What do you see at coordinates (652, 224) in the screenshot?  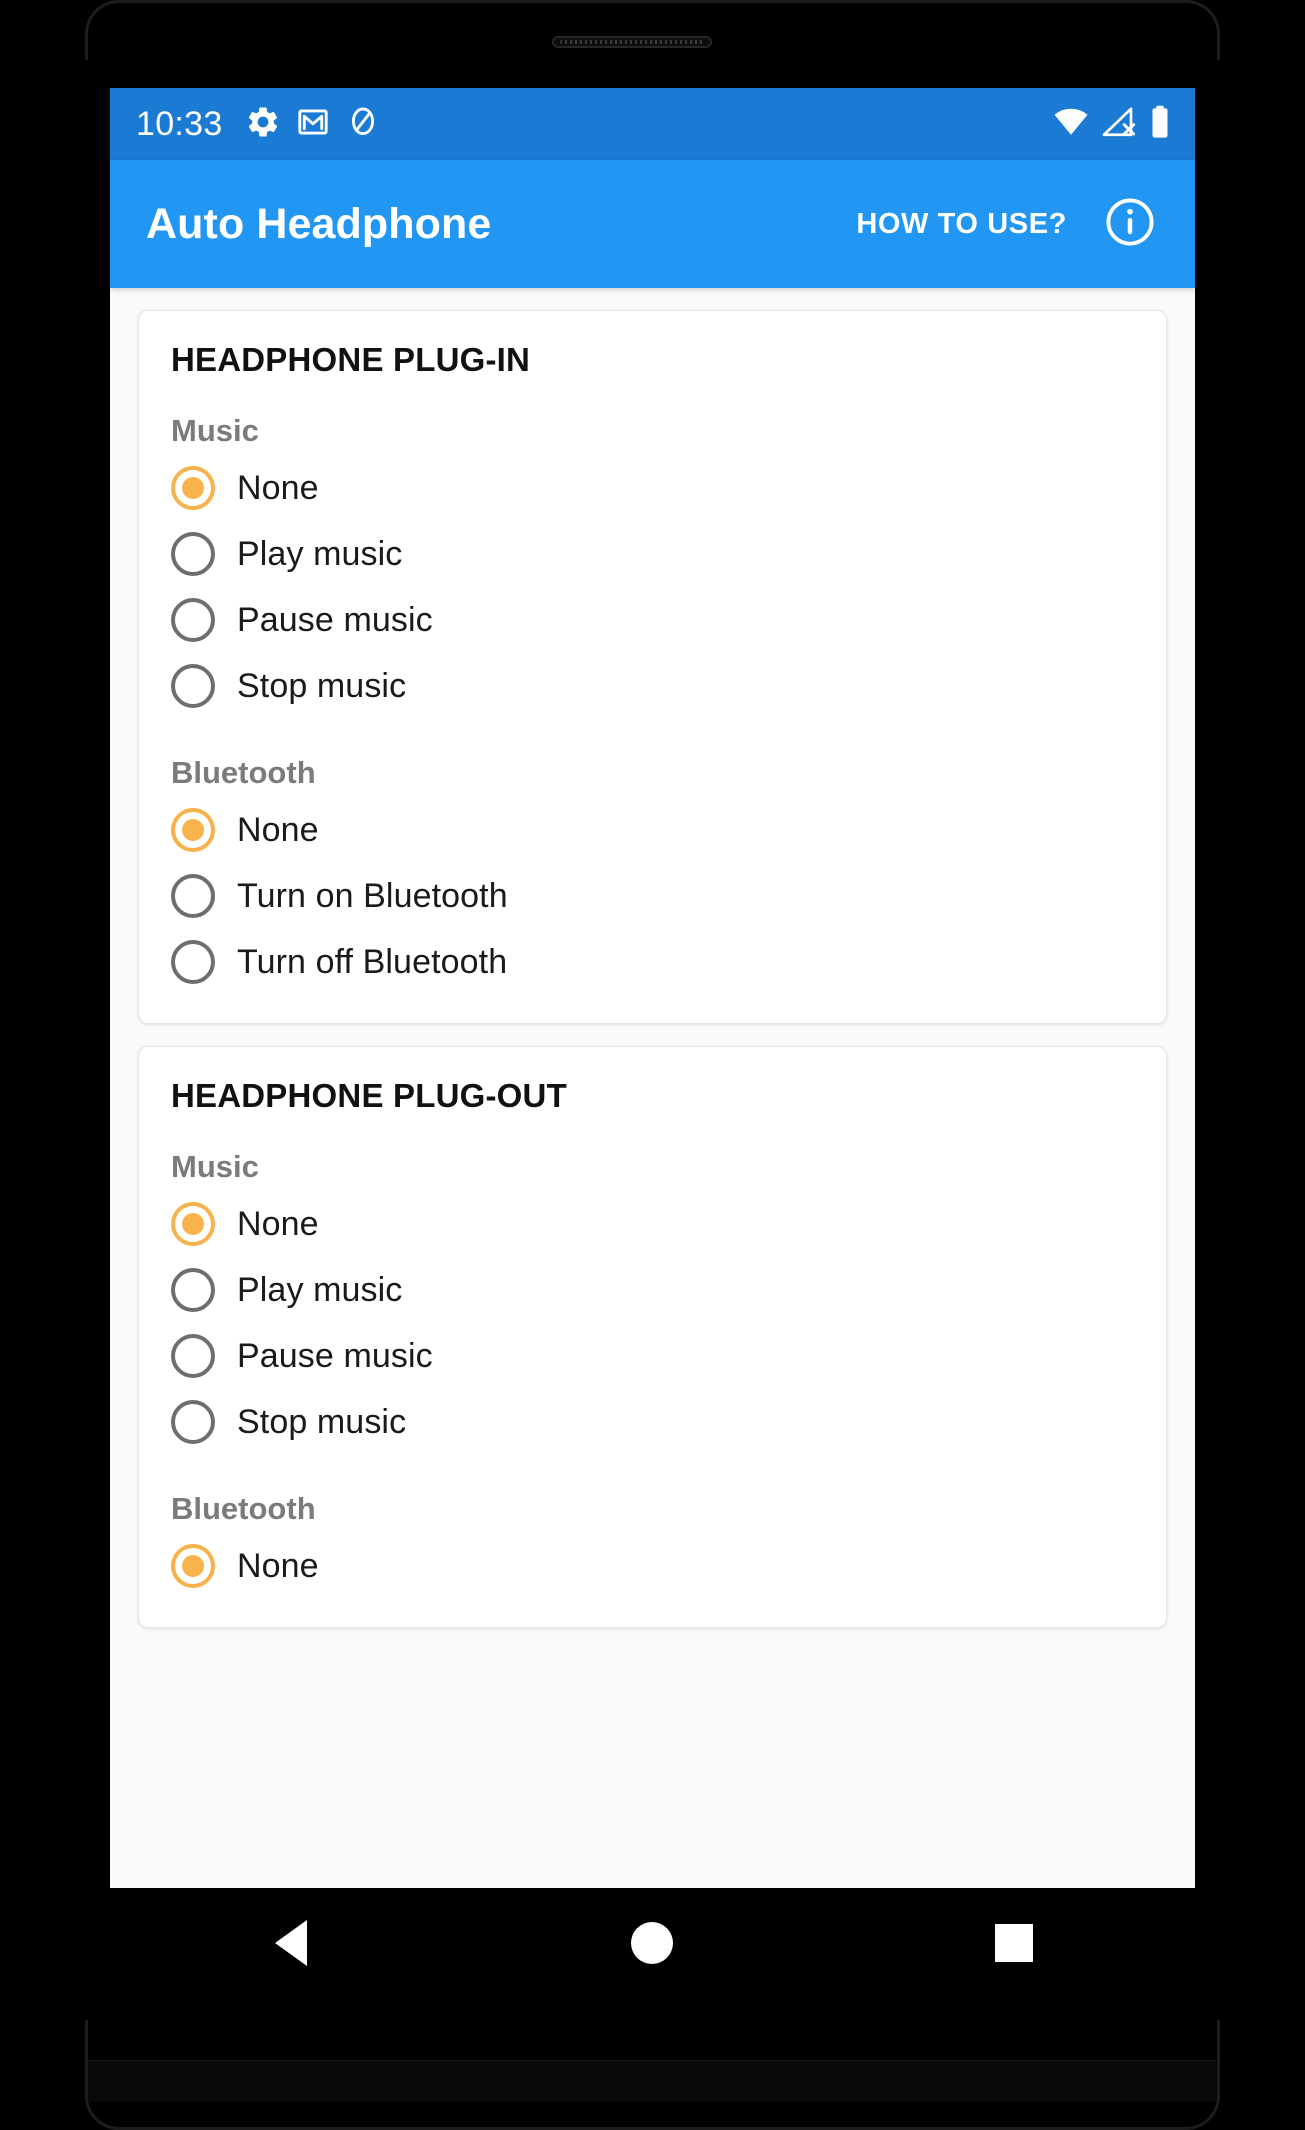 I see `app-bar: Auto Headphone HOW TO USE?` at bounding box center [652, 224].